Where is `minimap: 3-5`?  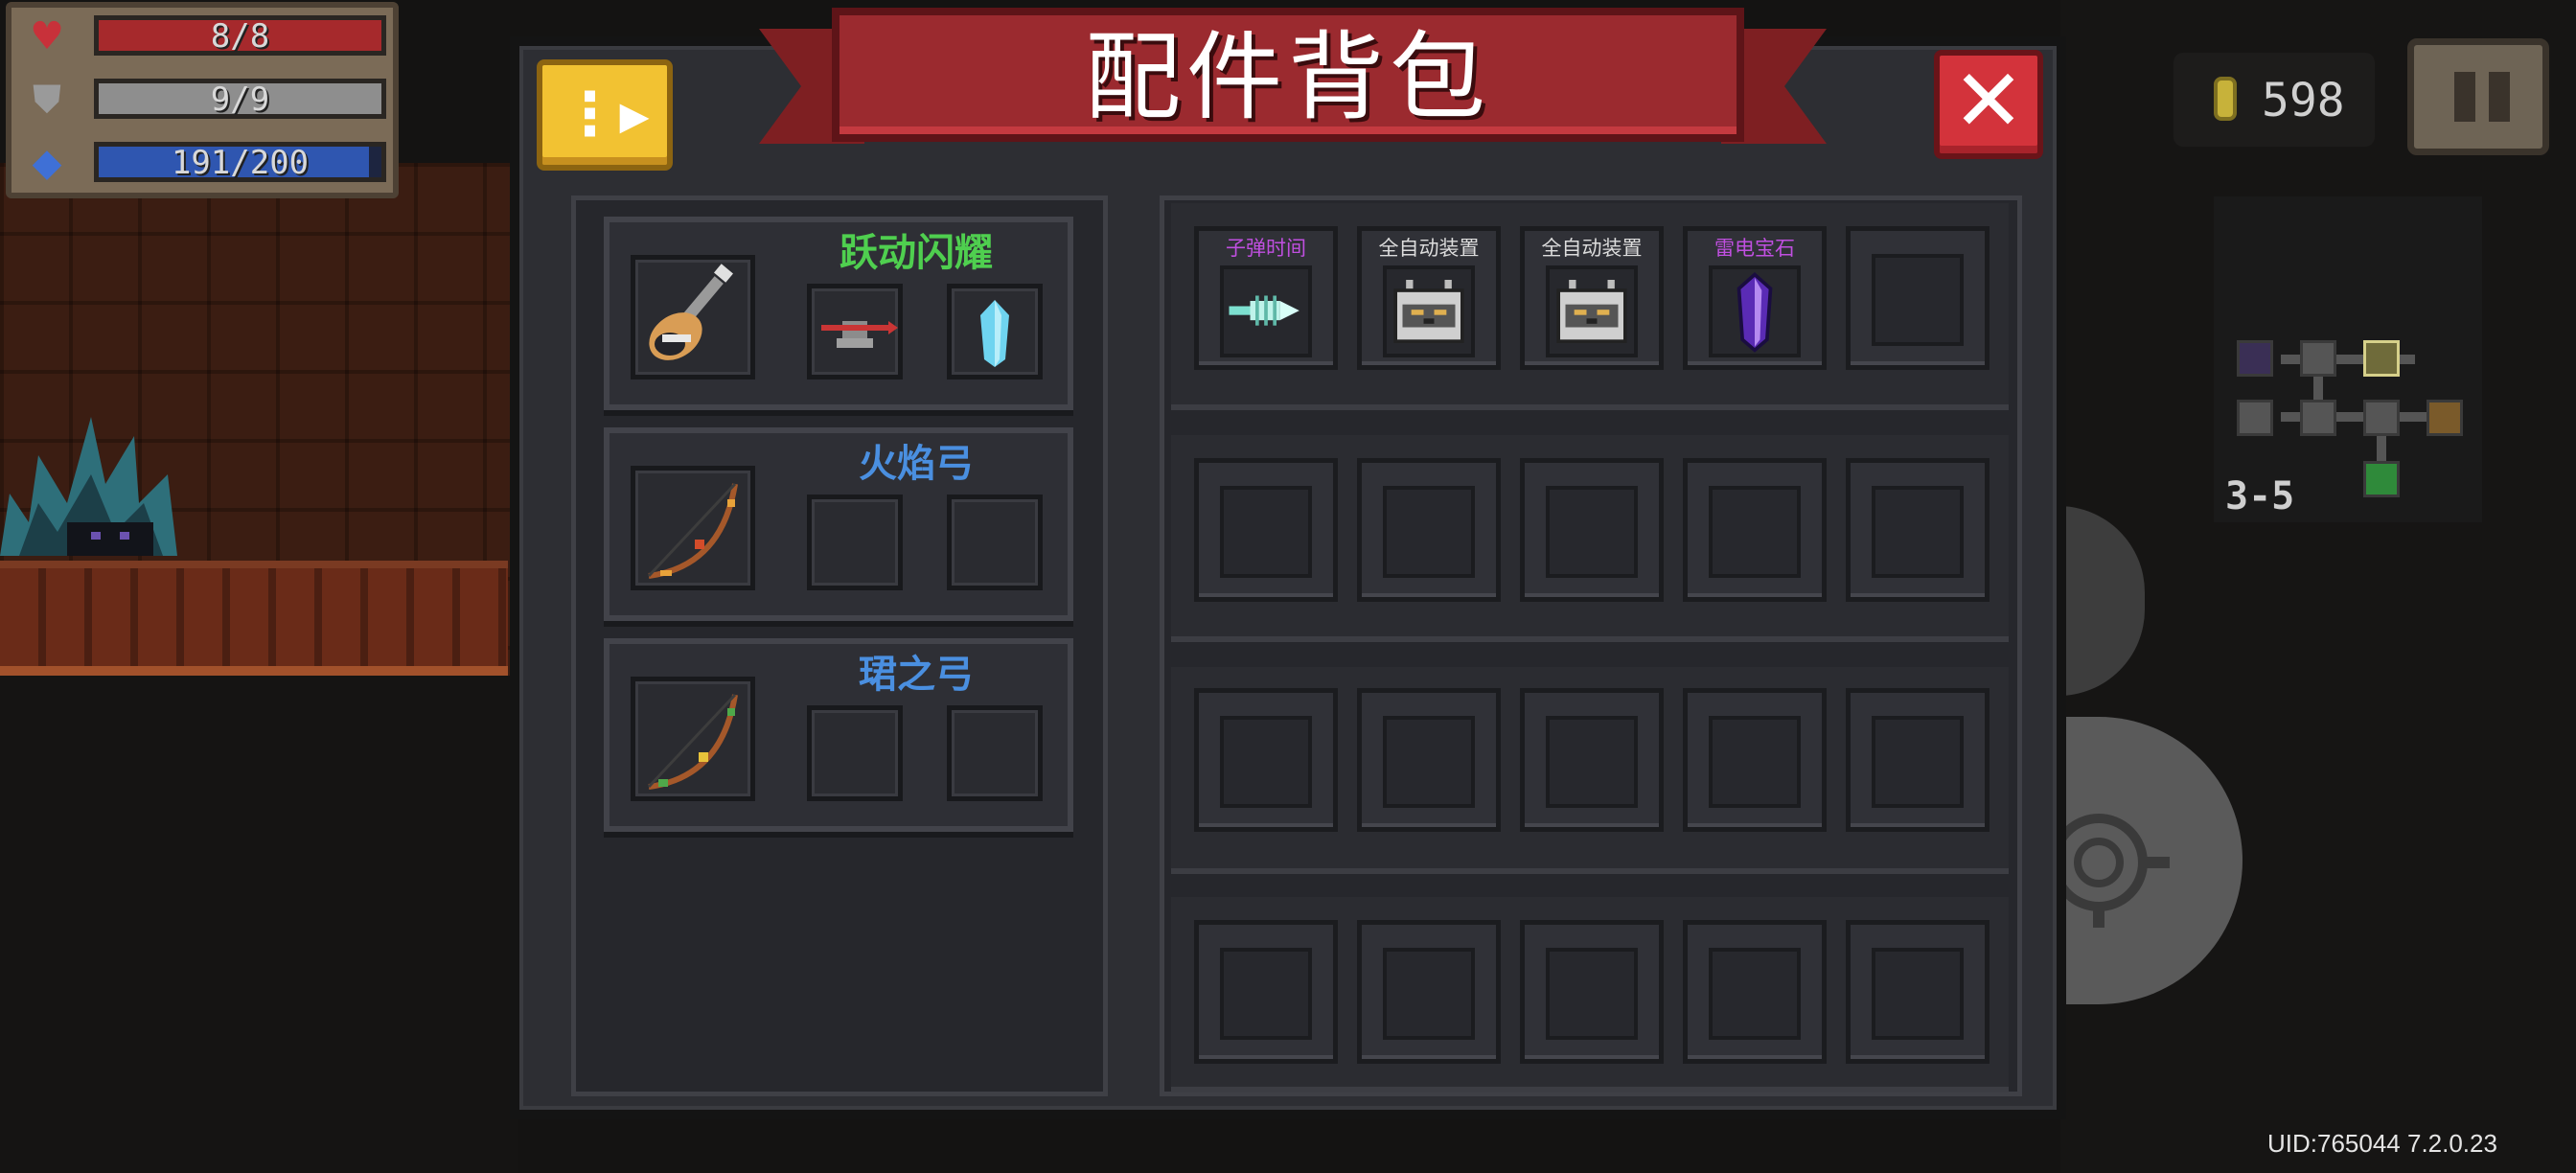
minimap: 3-5 is located at coordinates (2348, 359).